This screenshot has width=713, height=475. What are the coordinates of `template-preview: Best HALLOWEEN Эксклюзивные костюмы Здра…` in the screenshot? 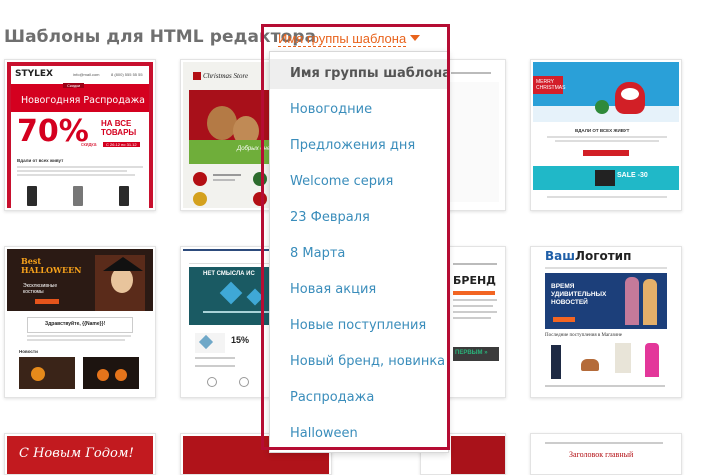 It's located at (80, 322).